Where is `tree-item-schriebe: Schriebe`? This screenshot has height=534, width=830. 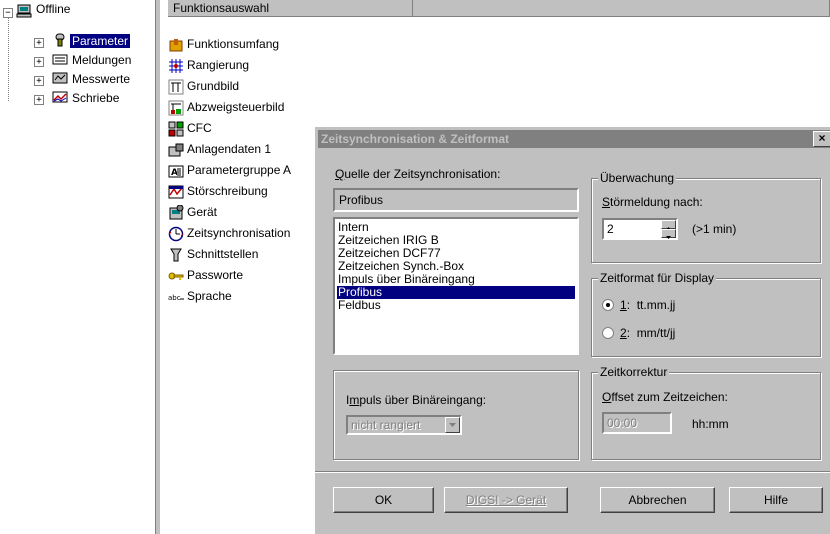 tree-item-schriebe: Schriebe is located at coordinates (95, 98).